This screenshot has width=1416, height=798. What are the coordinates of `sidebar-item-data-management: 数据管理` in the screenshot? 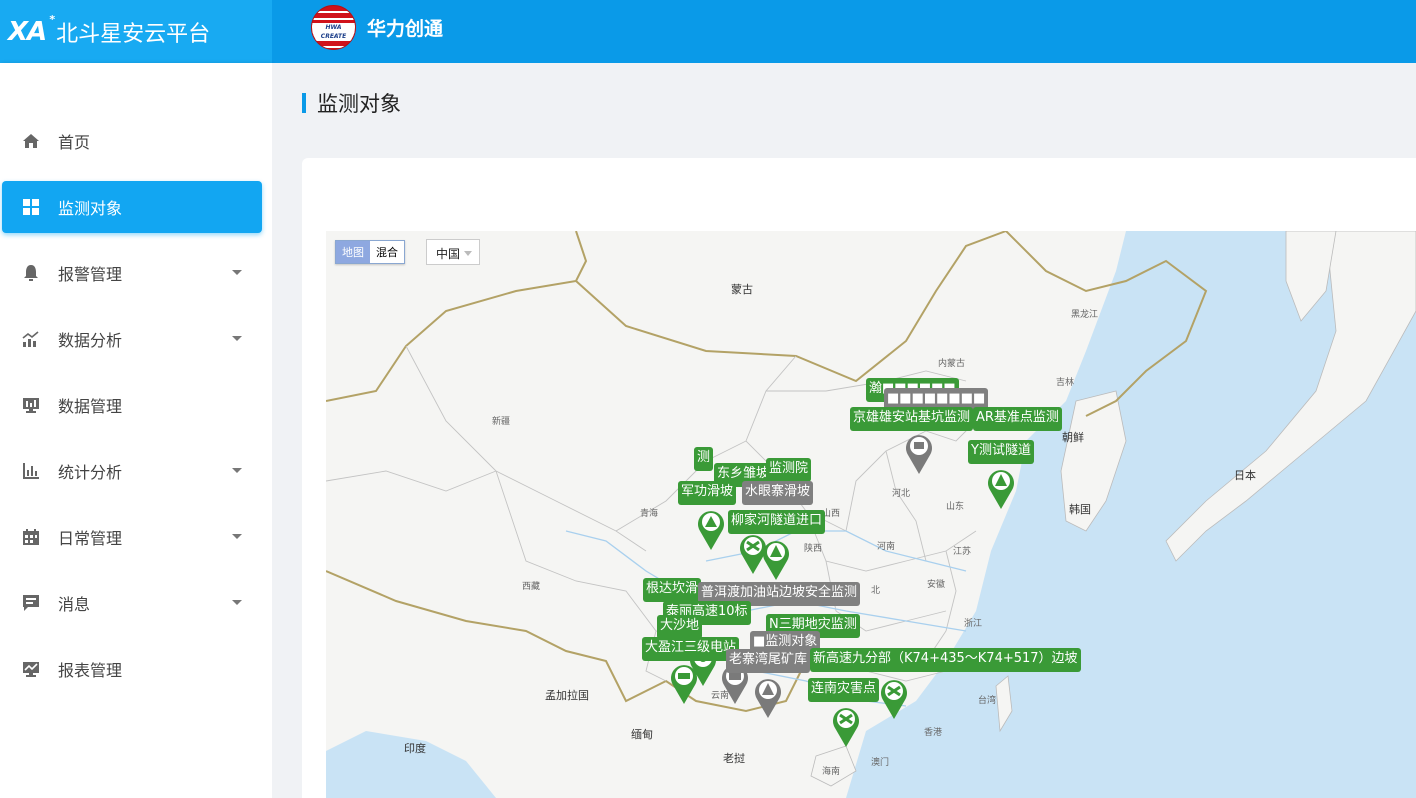 It's located at (136, 405).